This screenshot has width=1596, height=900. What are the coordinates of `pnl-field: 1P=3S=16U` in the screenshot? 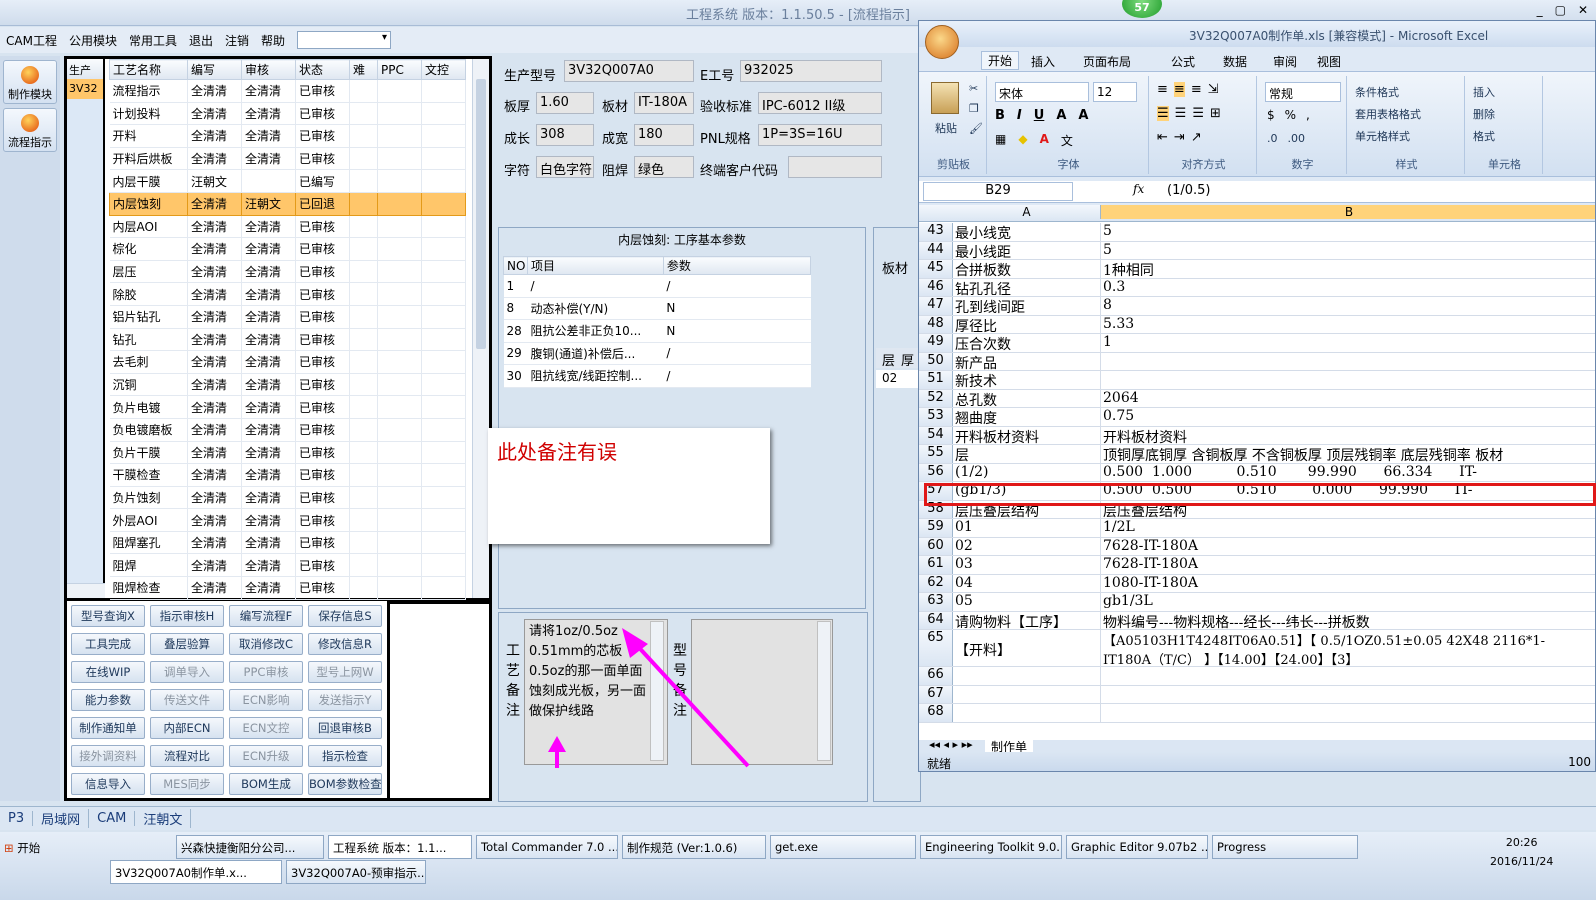 It's located at (820, 135).